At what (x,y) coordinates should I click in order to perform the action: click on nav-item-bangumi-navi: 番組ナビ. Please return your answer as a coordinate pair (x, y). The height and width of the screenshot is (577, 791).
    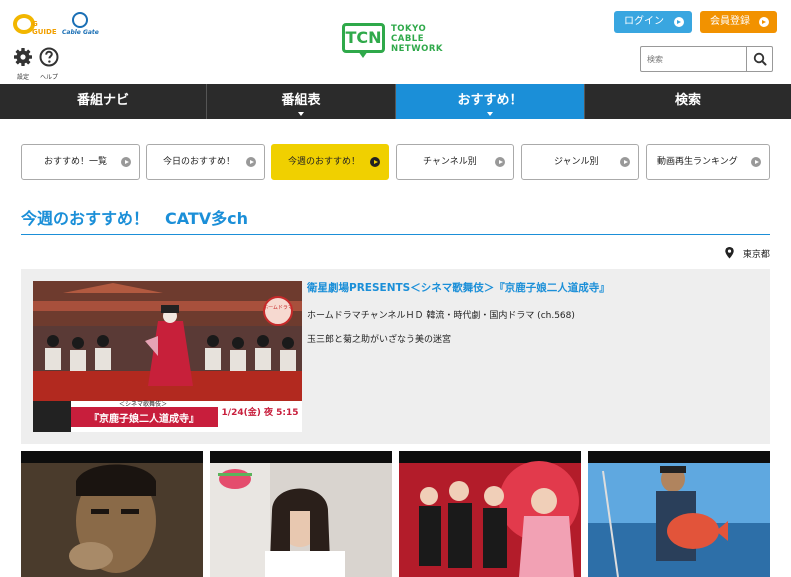
    Looking at the image, I should click on (103, 101).